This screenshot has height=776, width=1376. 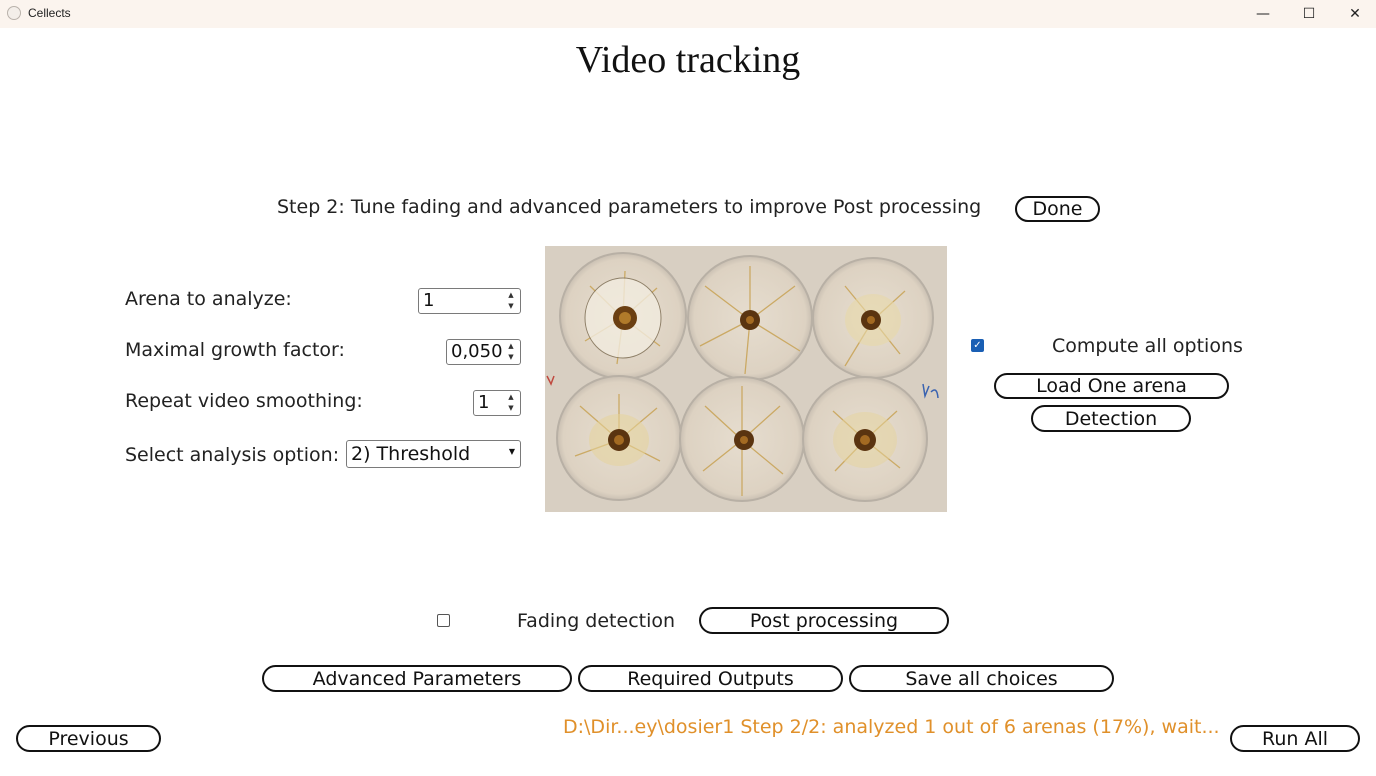 What do you see at coordinates (477, 351) in the screenshot?
I see `growth-value: 0,050` at bounding box center [477, 351].